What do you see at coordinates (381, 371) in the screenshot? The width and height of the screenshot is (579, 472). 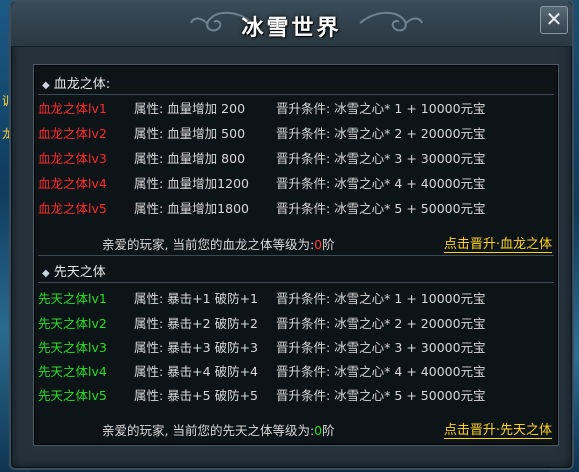 I see `innate-condition: 晋升条件: 冰雪之心* 4 + 40000元宝` at bounding box center [381, 371].